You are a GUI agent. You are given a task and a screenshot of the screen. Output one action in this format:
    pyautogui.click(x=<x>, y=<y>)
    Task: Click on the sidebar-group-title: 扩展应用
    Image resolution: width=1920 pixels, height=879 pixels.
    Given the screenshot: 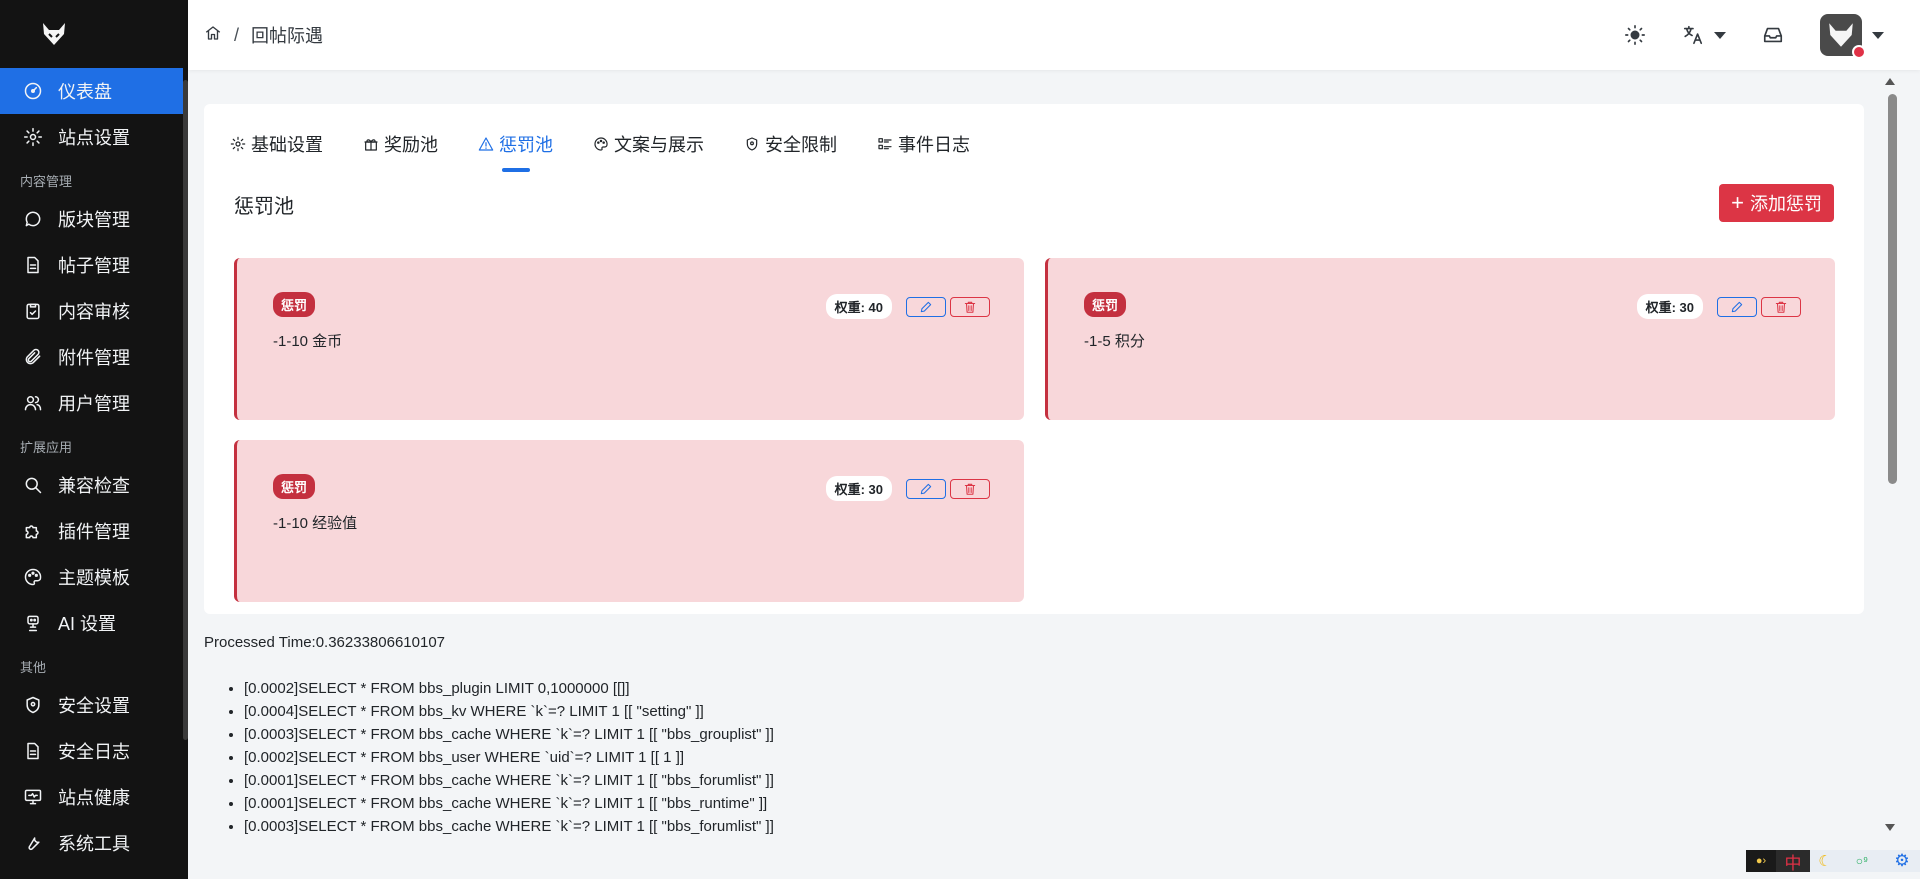 What is the action you would take?
    pyautogui.click(x=46, y=447)
    